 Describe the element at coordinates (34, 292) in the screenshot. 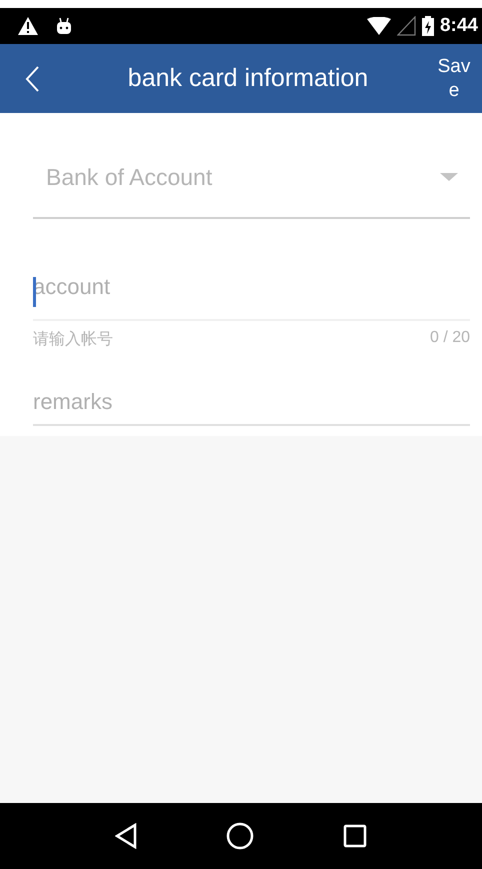

I see `text-cursor` at that location.